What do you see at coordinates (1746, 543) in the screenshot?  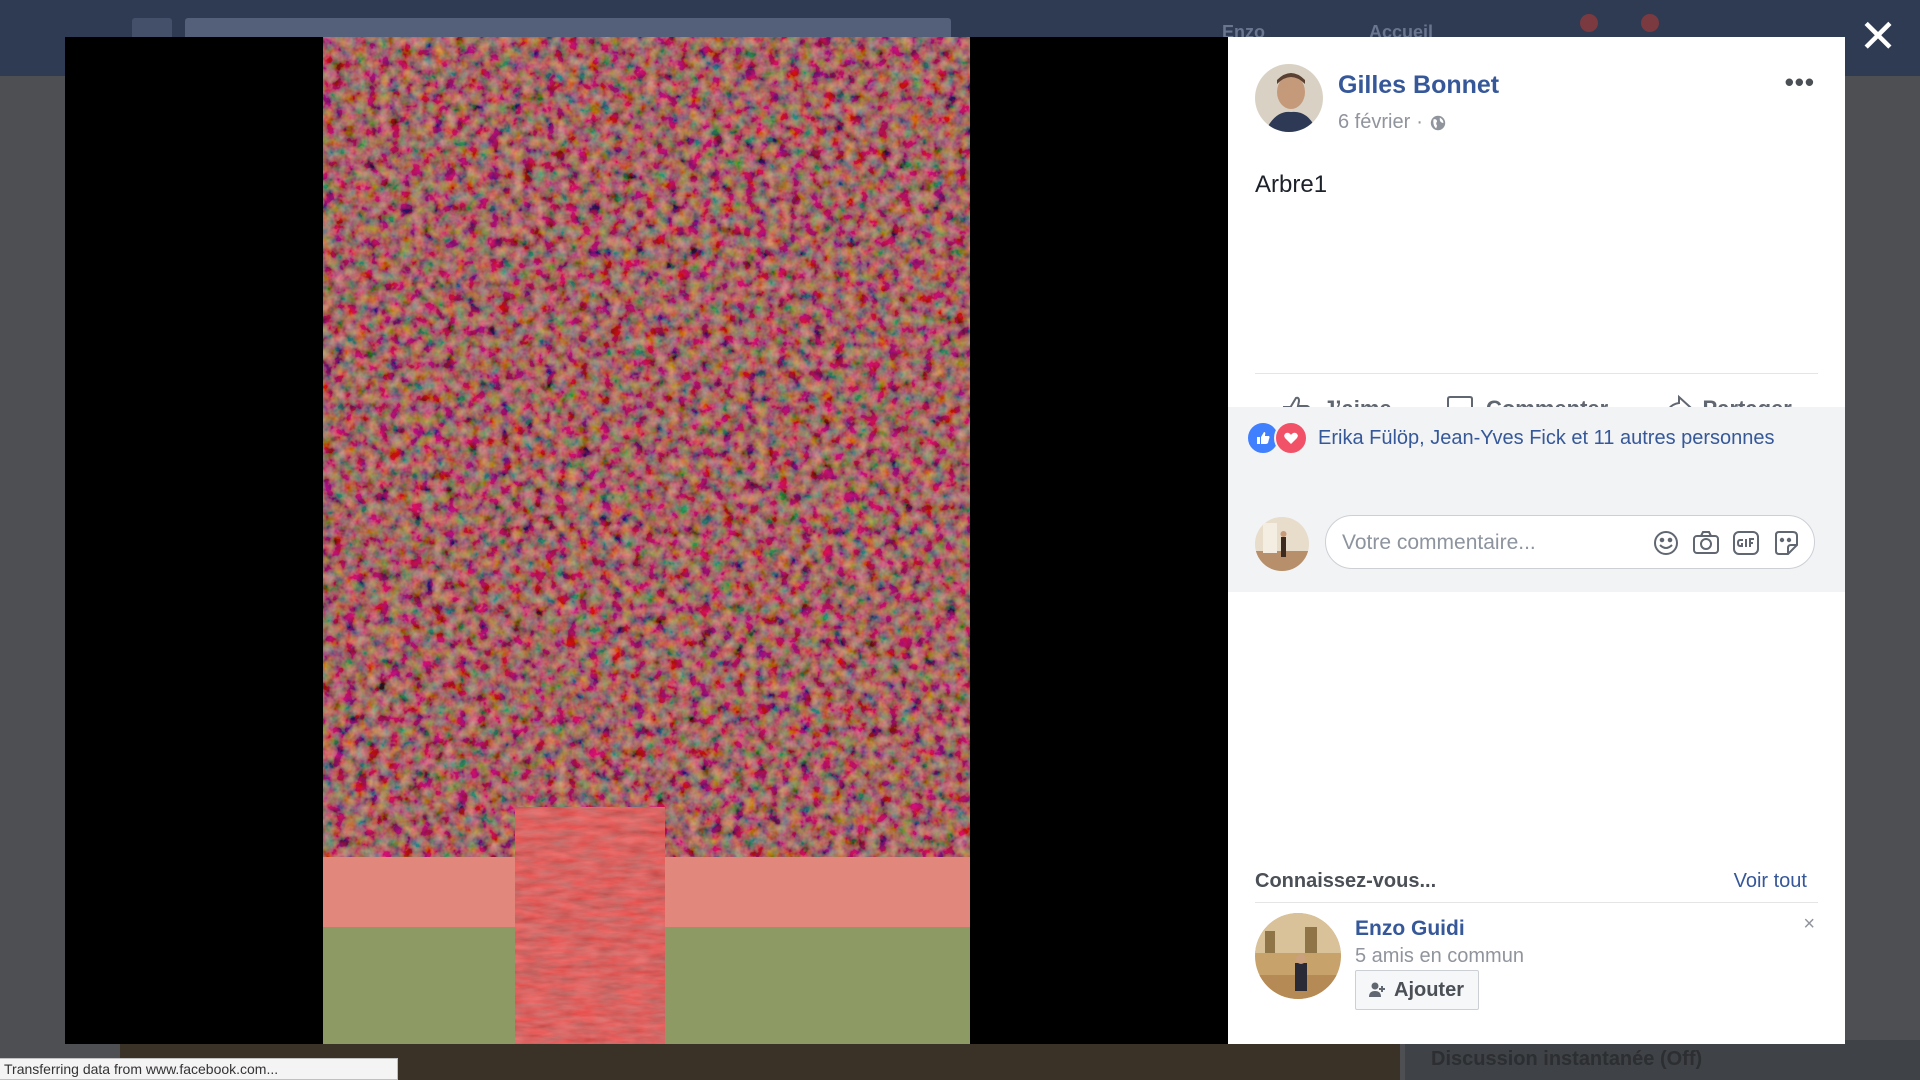 I see `gif-icon` at bounding box center [1746, 543].